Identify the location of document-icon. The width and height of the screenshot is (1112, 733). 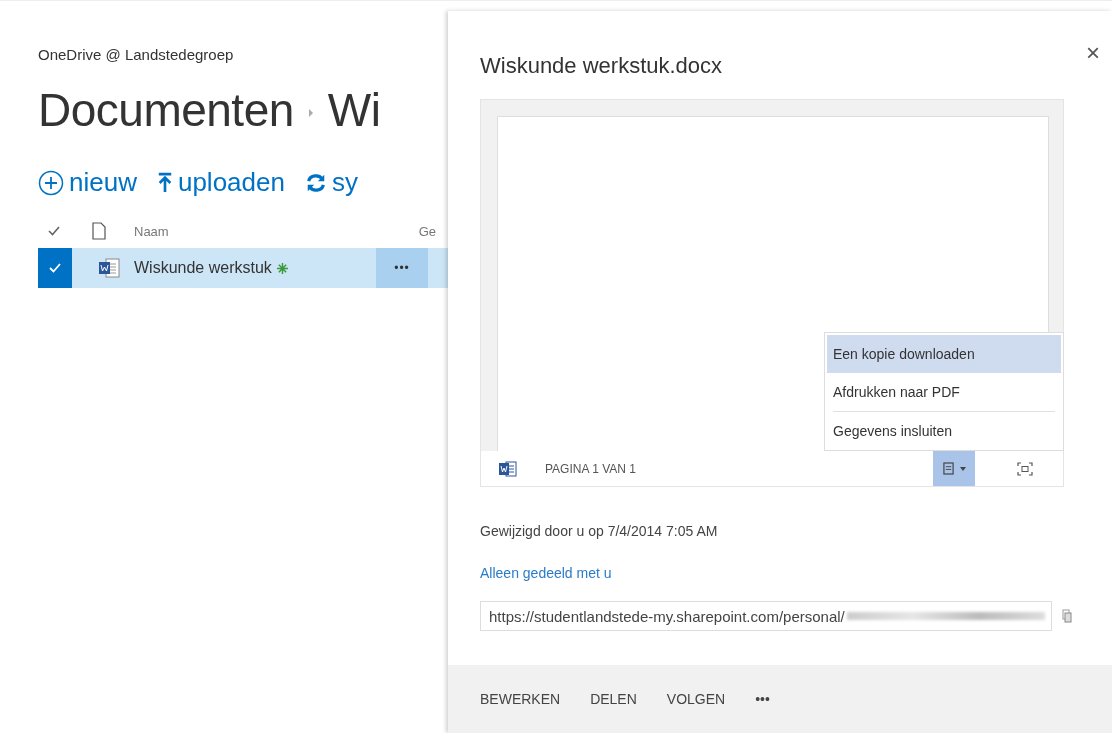
(99, 231).